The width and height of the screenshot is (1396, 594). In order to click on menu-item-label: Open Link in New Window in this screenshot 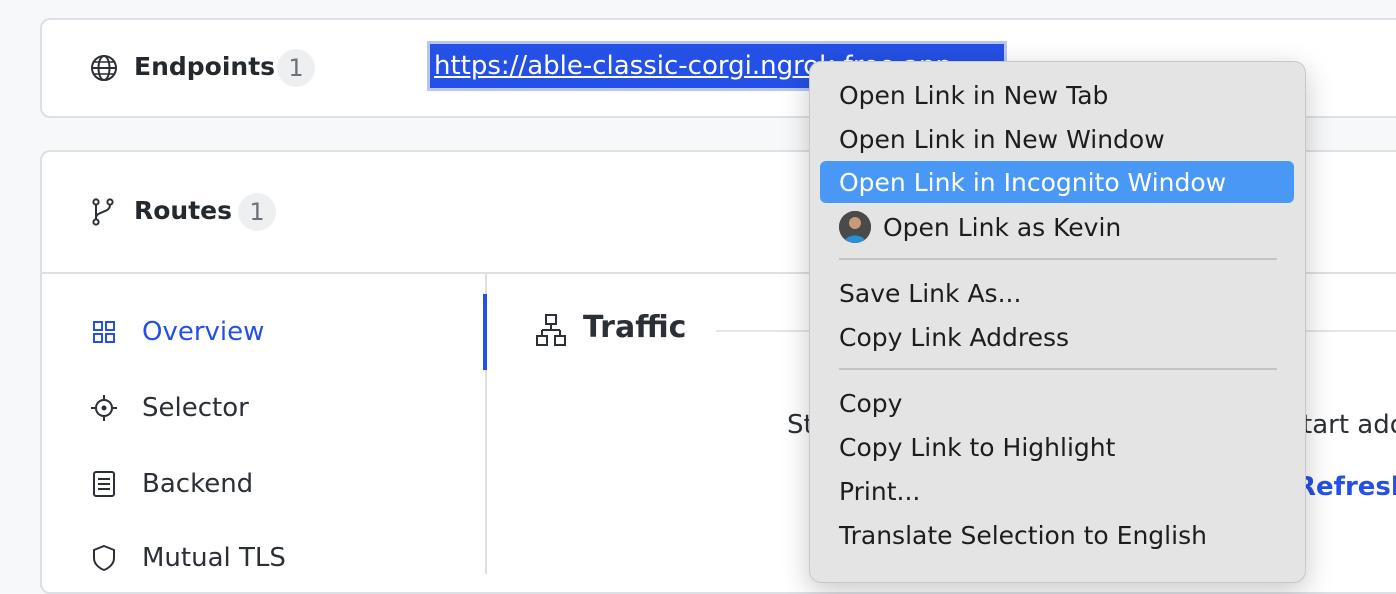, I will do `click(1002, 139)`.